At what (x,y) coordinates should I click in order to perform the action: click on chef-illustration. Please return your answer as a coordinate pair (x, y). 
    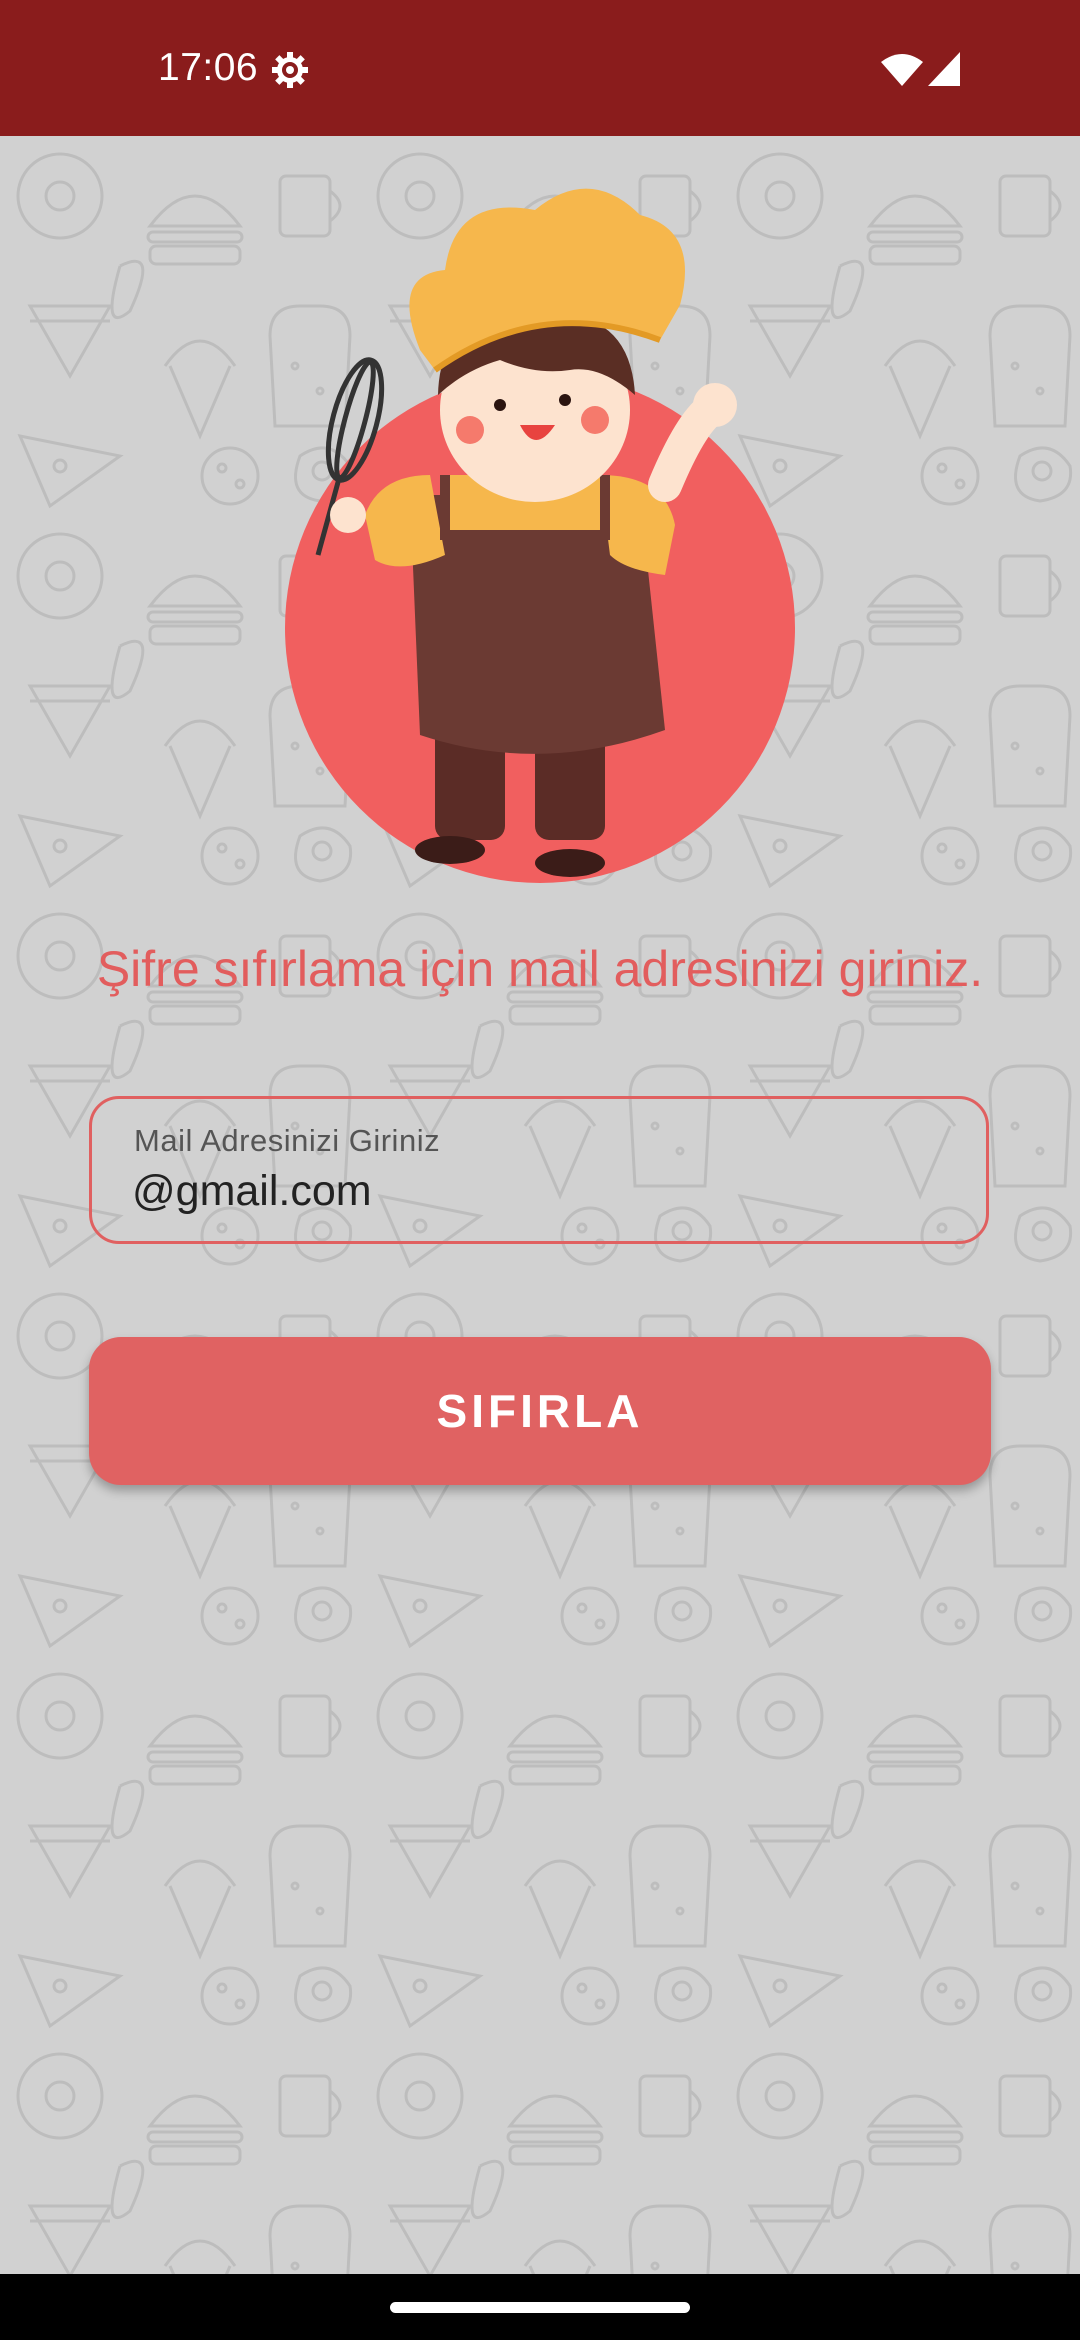
    Looking at the image, I should click on (540, 535).